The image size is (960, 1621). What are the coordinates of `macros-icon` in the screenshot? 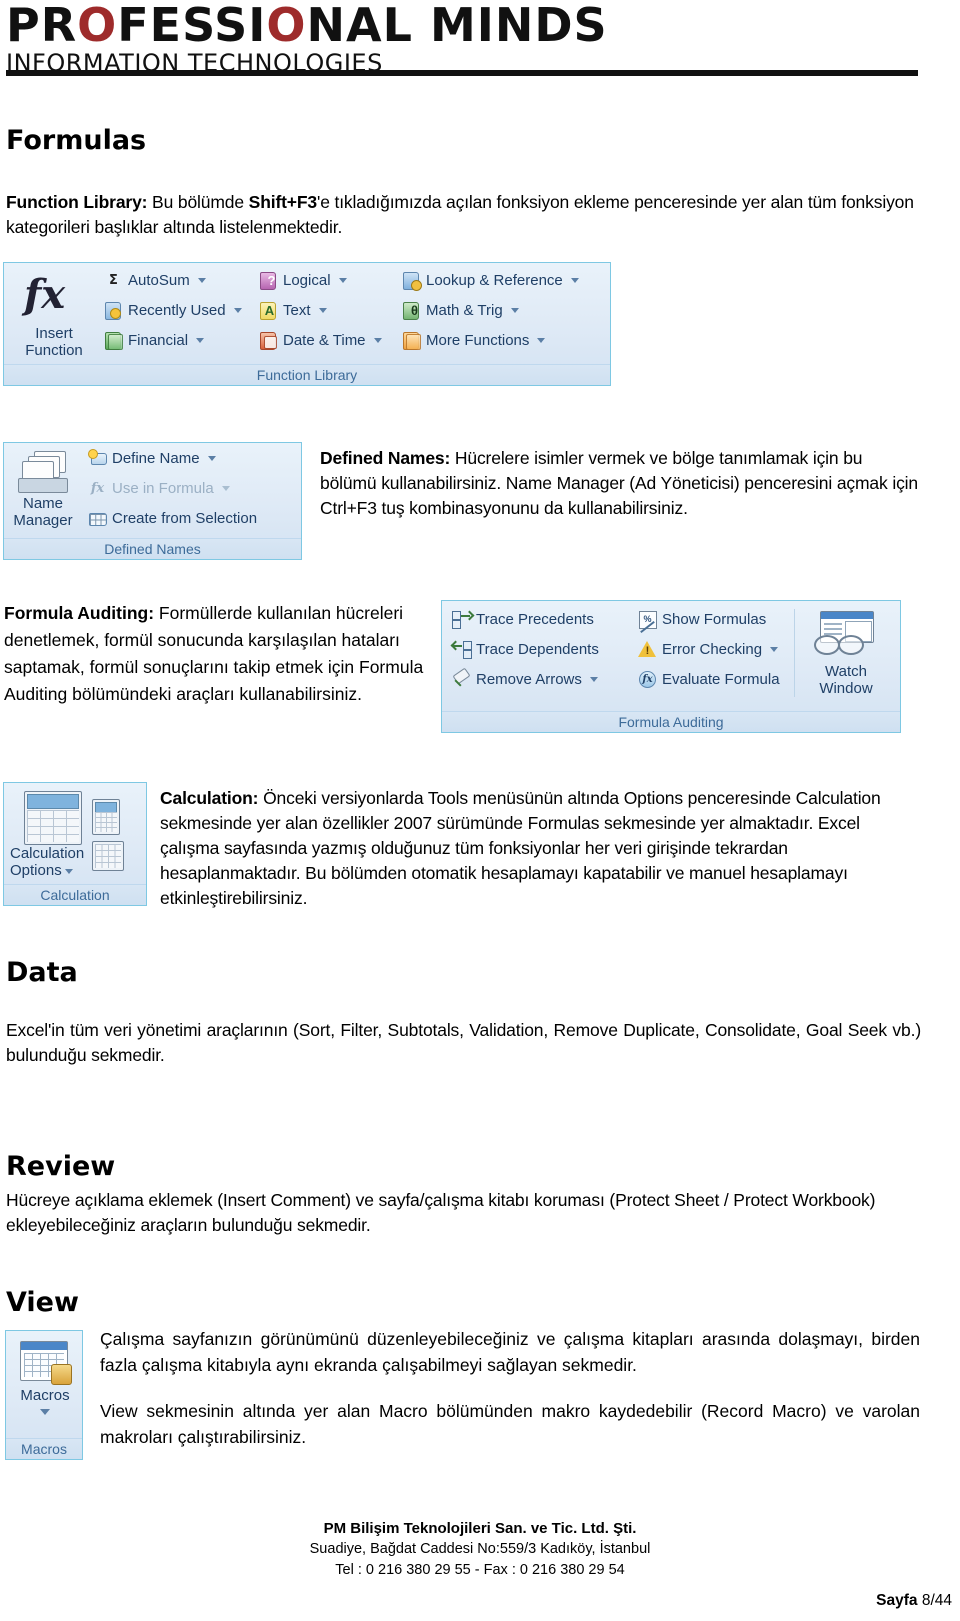 It's located at (46, 1363).